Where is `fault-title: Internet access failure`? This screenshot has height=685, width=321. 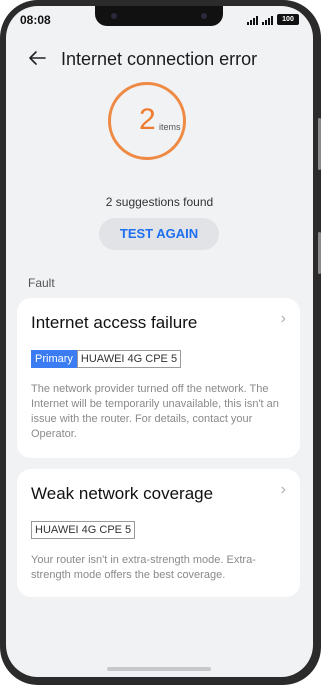
fault-title: Internet access failure is located at coordinates (114, 322).